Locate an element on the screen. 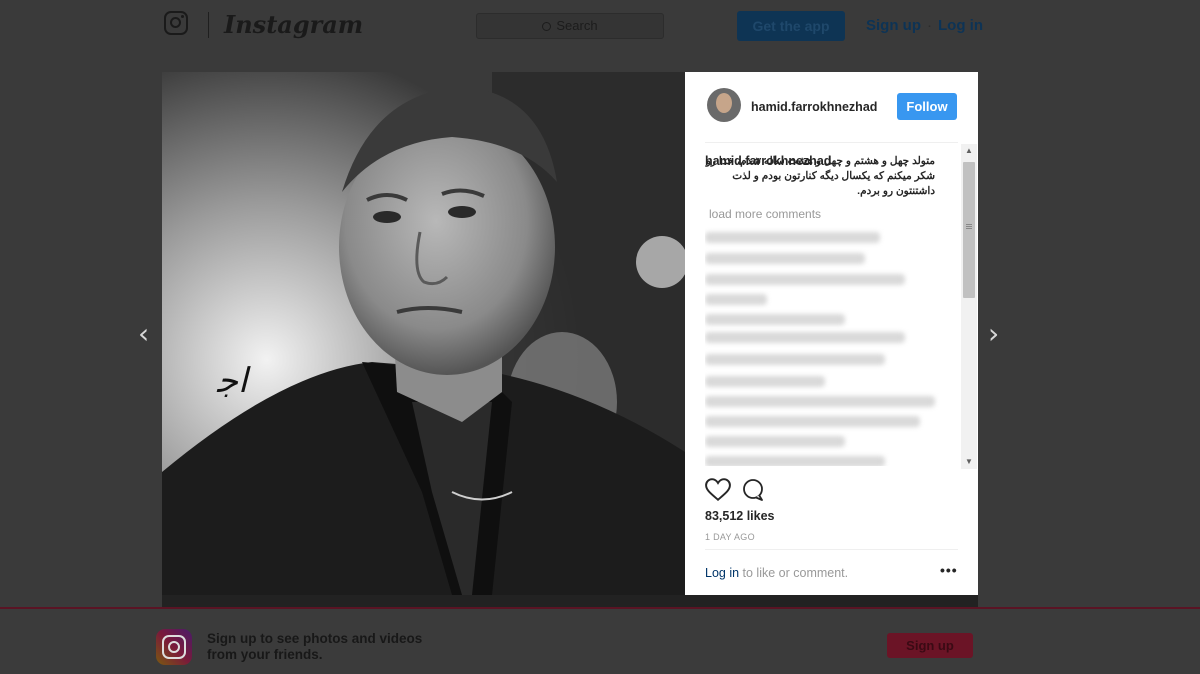 This screenshot has height=674, width=1200. avatar is located at coordinates (724, 105).